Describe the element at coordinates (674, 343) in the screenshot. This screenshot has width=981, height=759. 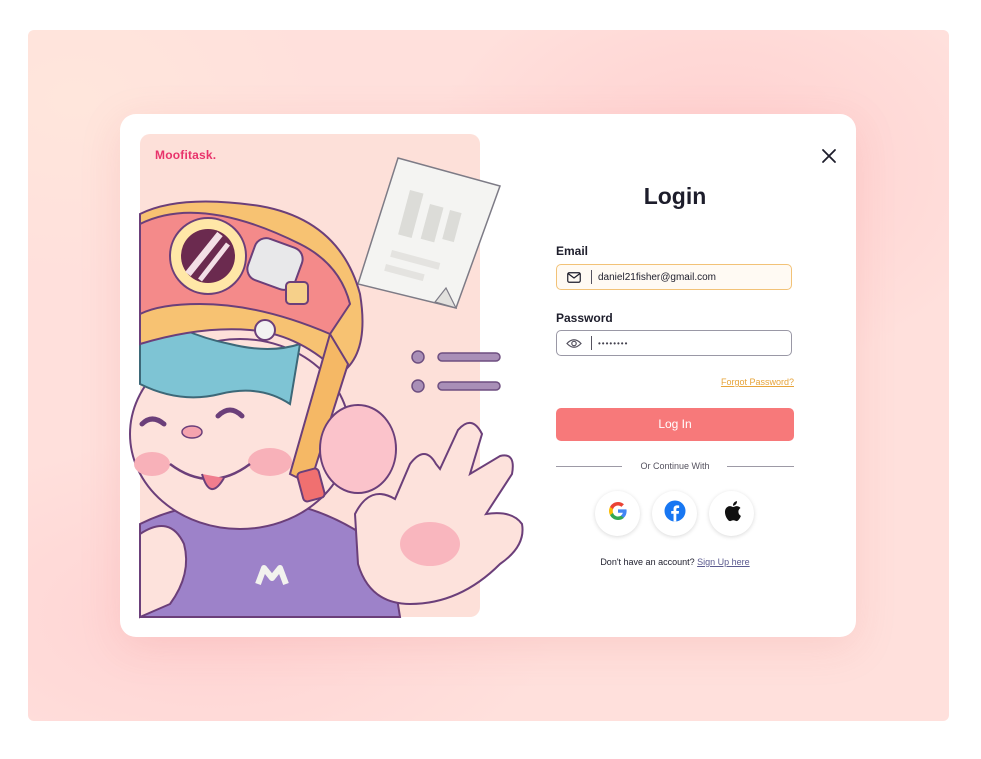
I see `password-field: ••••••••` at that location.